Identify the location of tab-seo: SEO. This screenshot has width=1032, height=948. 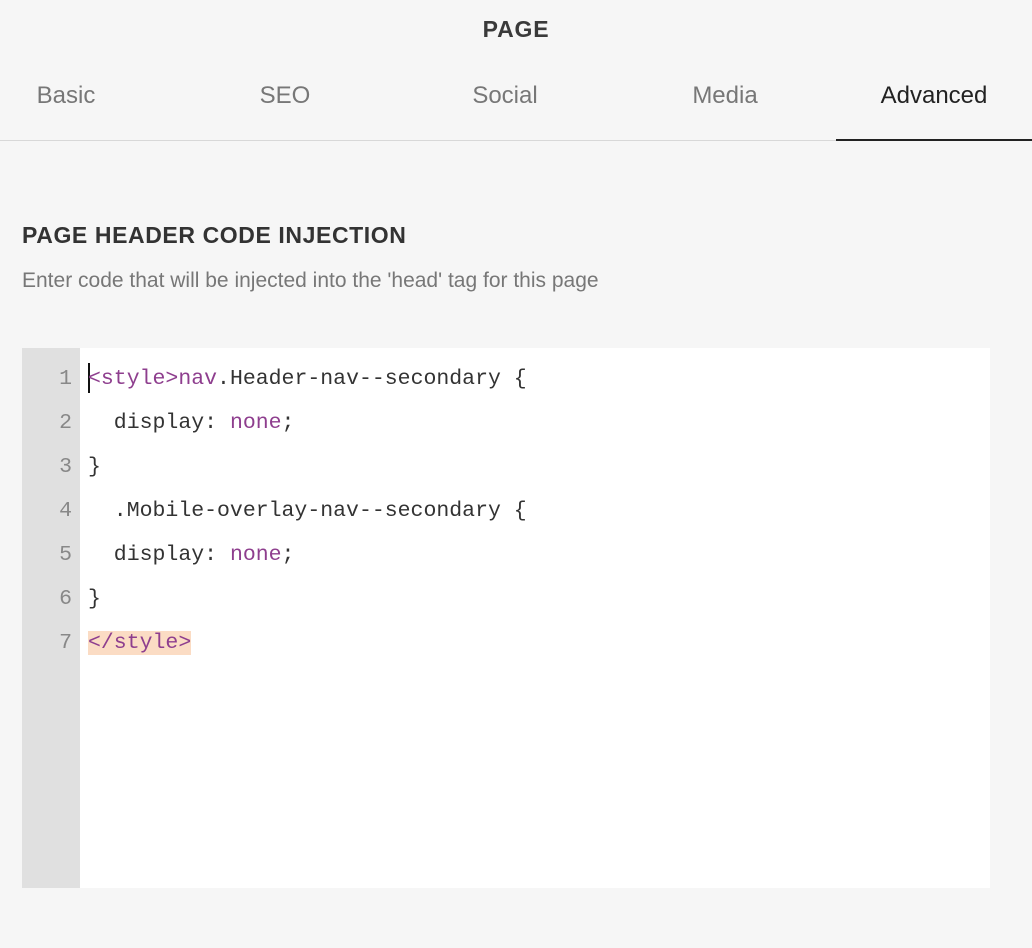
(285, 100).